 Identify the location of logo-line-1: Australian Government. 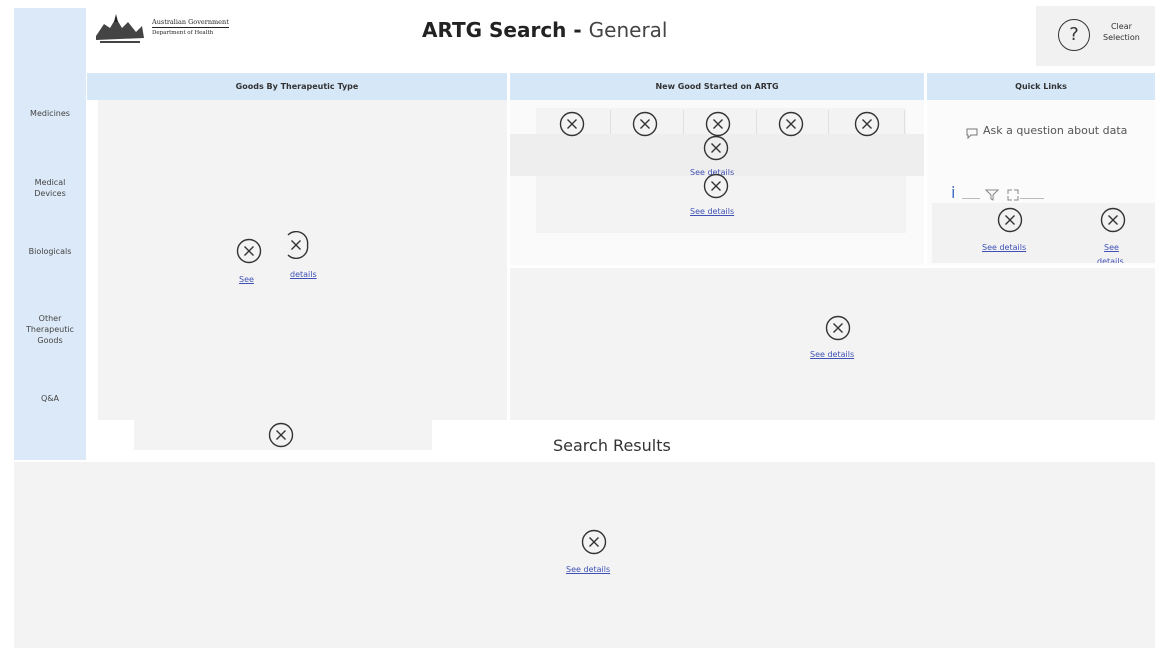
(190, 23).